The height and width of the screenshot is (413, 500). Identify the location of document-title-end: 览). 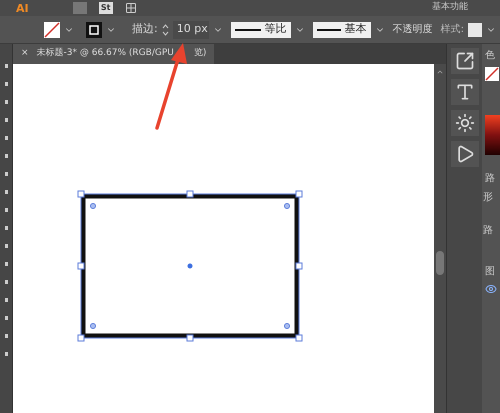
(200, 53).